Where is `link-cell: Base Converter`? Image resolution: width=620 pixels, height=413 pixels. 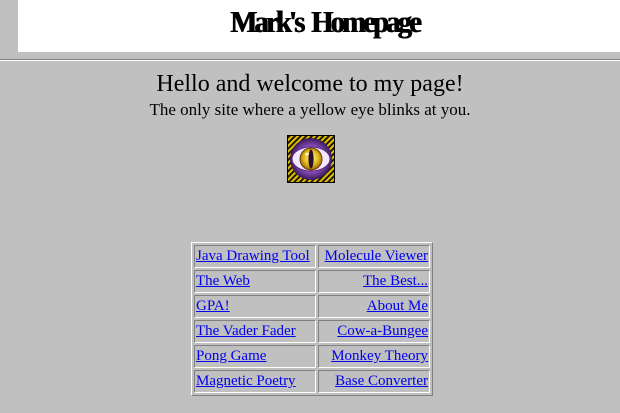 link-cell: Base Converter is located at coordinates (374, 381).